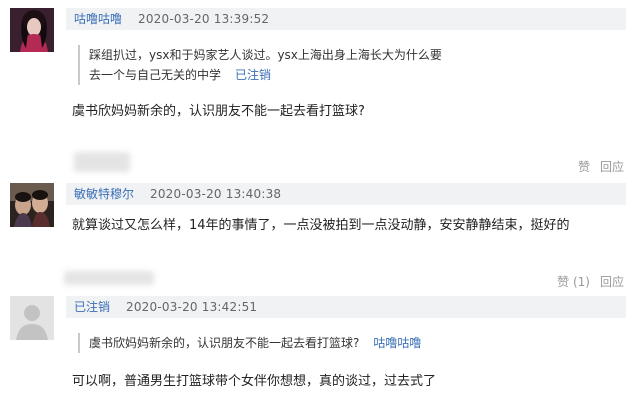  What do you see at coordinates (192, 307) in the screenshot?
I see `comment-timestamp: 2020-03-20 13:42:51` at bounding box center [192, 307].